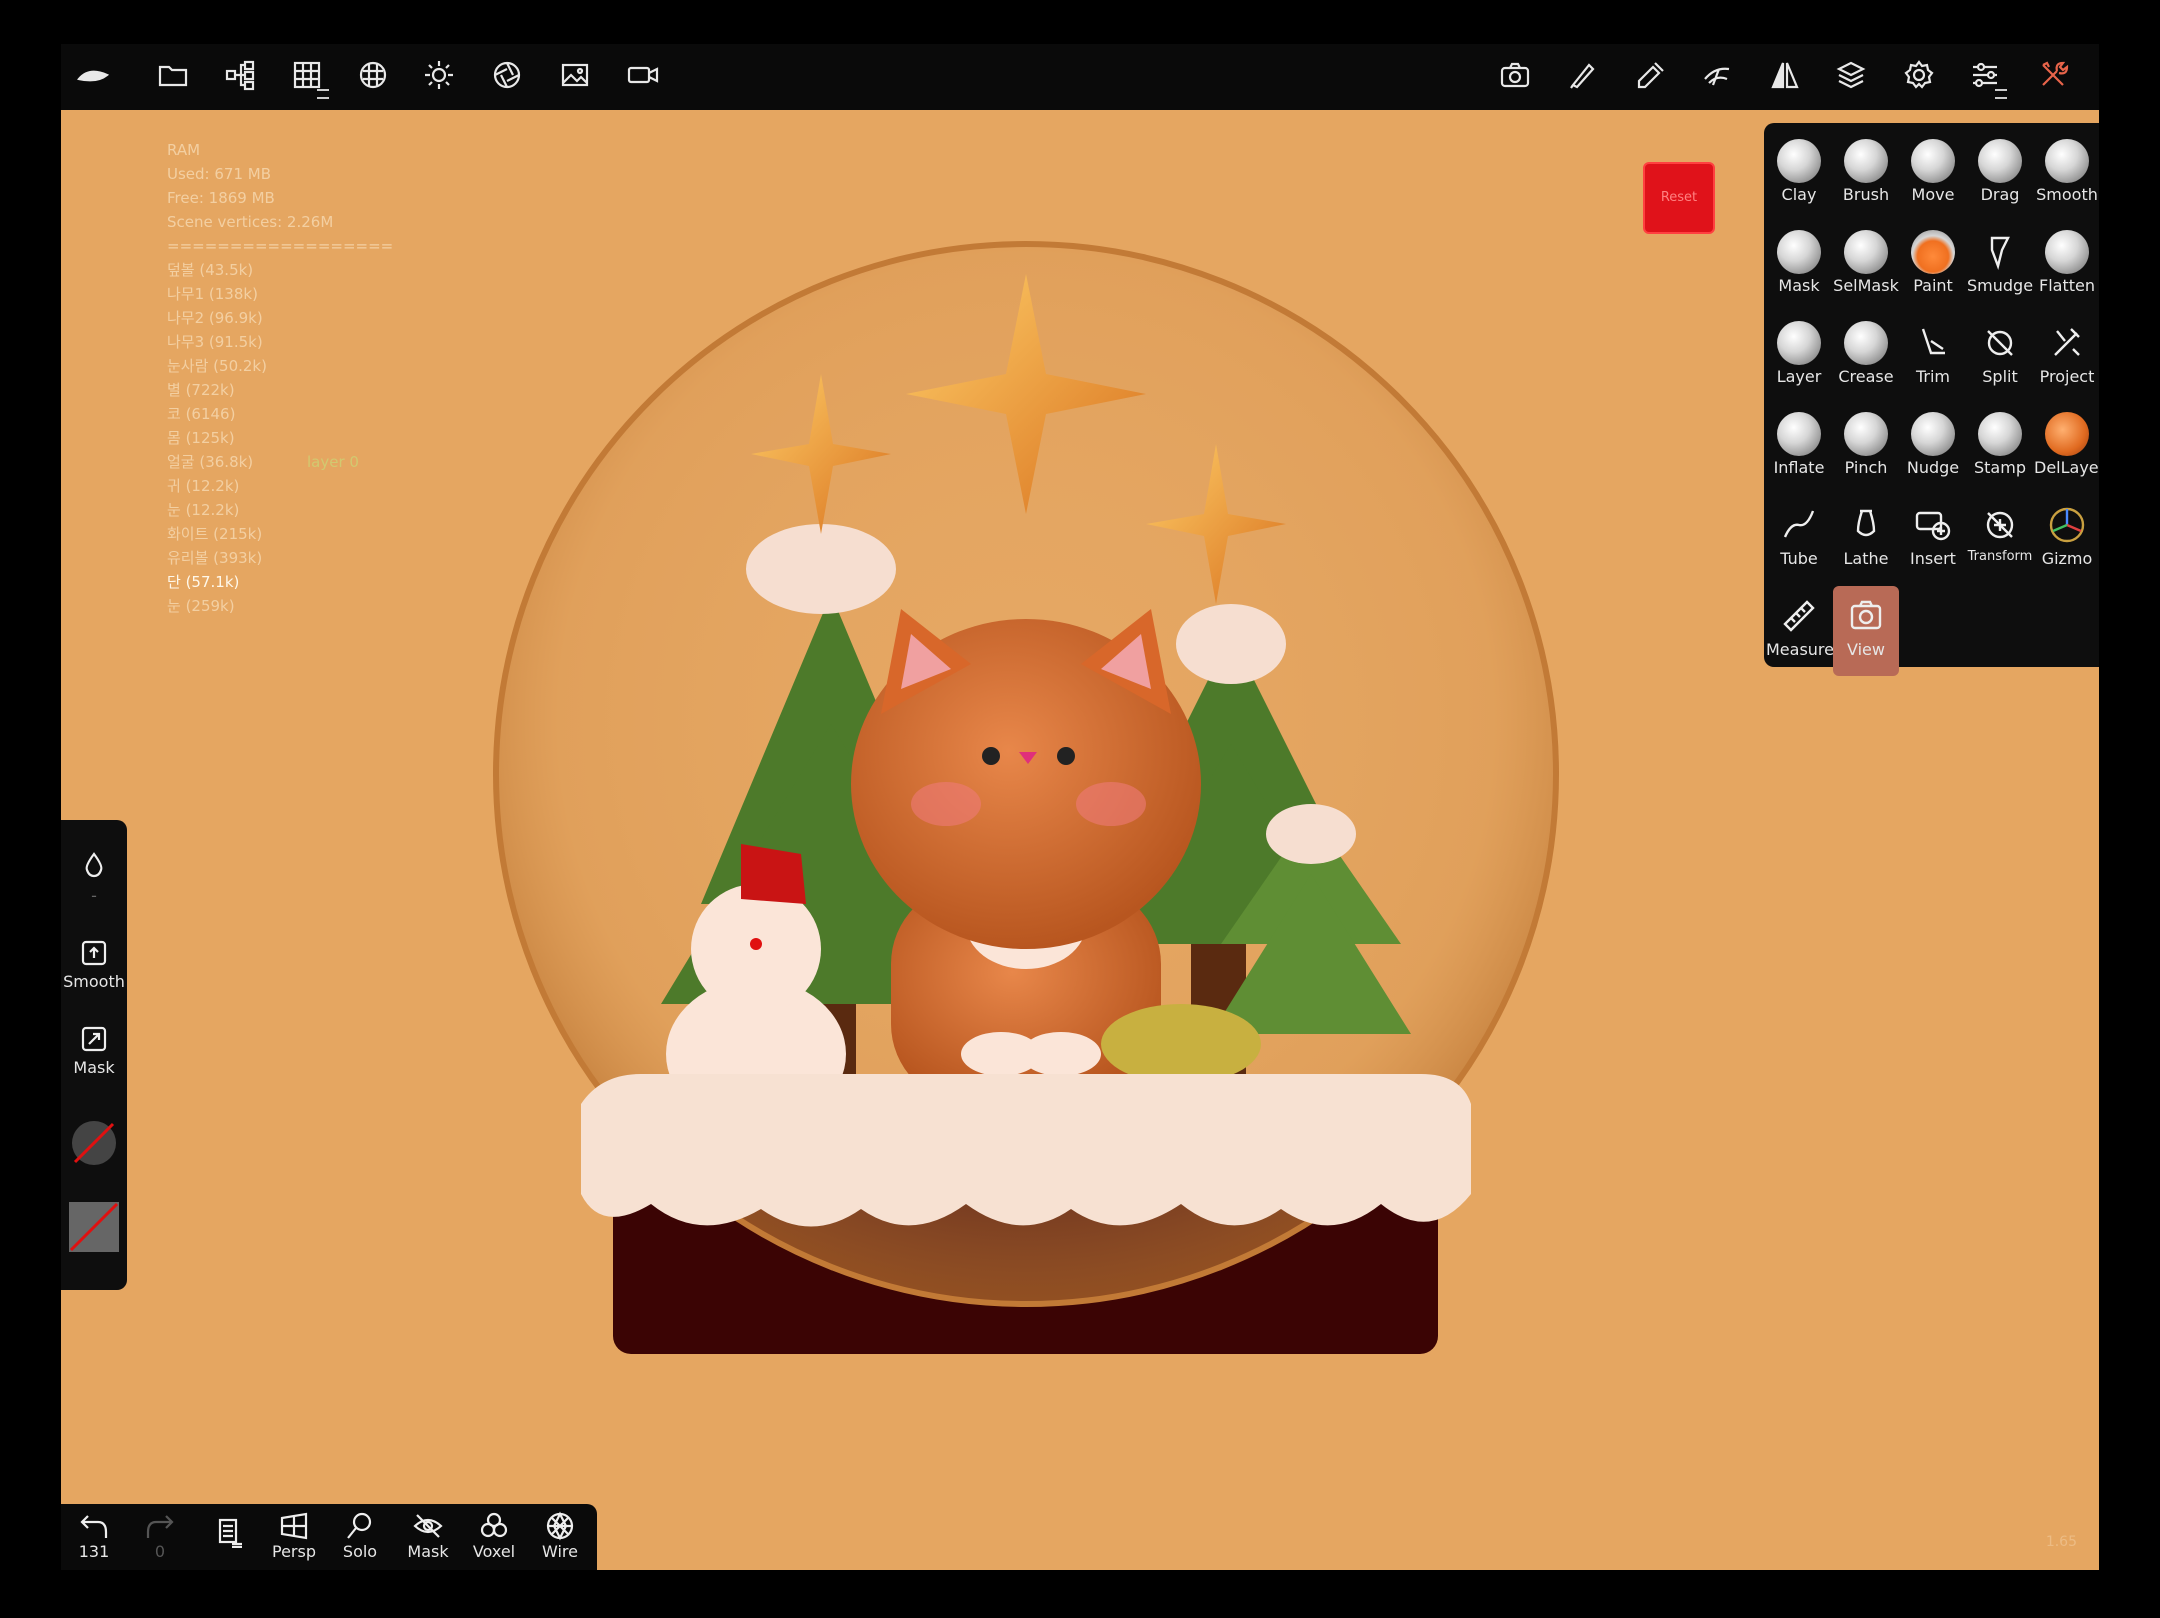 Image resolution: width=2160 pixels, height=1618 pixels. What do you see at coordinates (1679, 198) in the screenshot?
I see `reset-button: Reset` at bounding box center [1679, 198].